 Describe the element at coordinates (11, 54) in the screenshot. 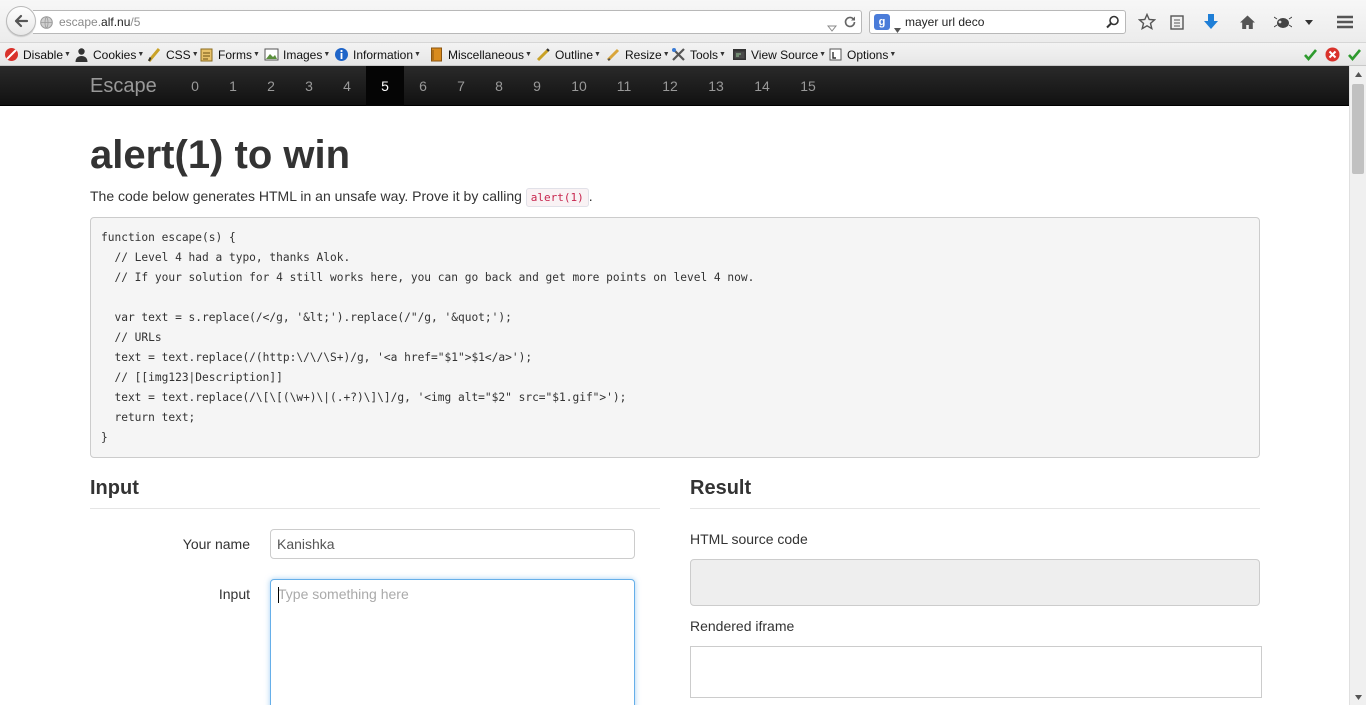

I see `disable-icon` at that location.